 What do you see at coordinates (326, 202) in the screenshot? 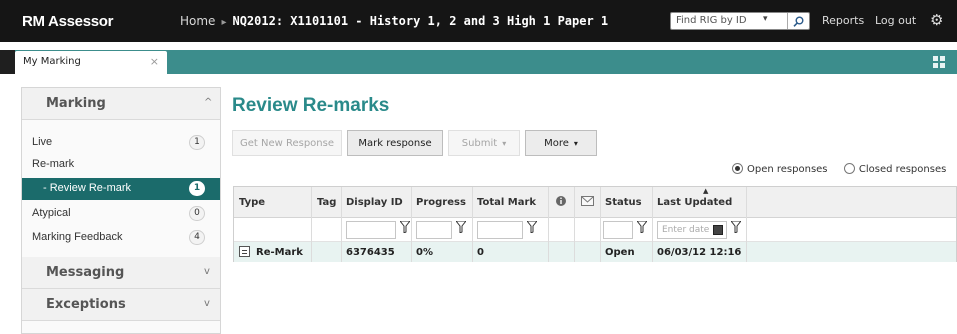
I see `column-header-tag: Tag` at bounding box center [326, 202].